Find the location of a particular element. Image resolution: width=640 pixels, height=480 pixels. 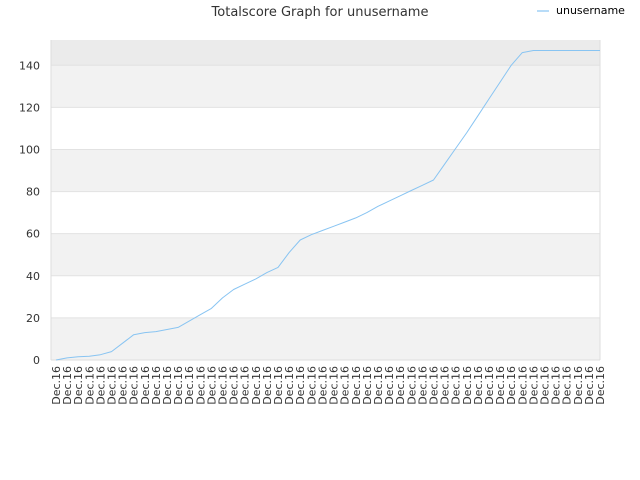

y-tick-label: 20 is located at coordinates (33, 318).